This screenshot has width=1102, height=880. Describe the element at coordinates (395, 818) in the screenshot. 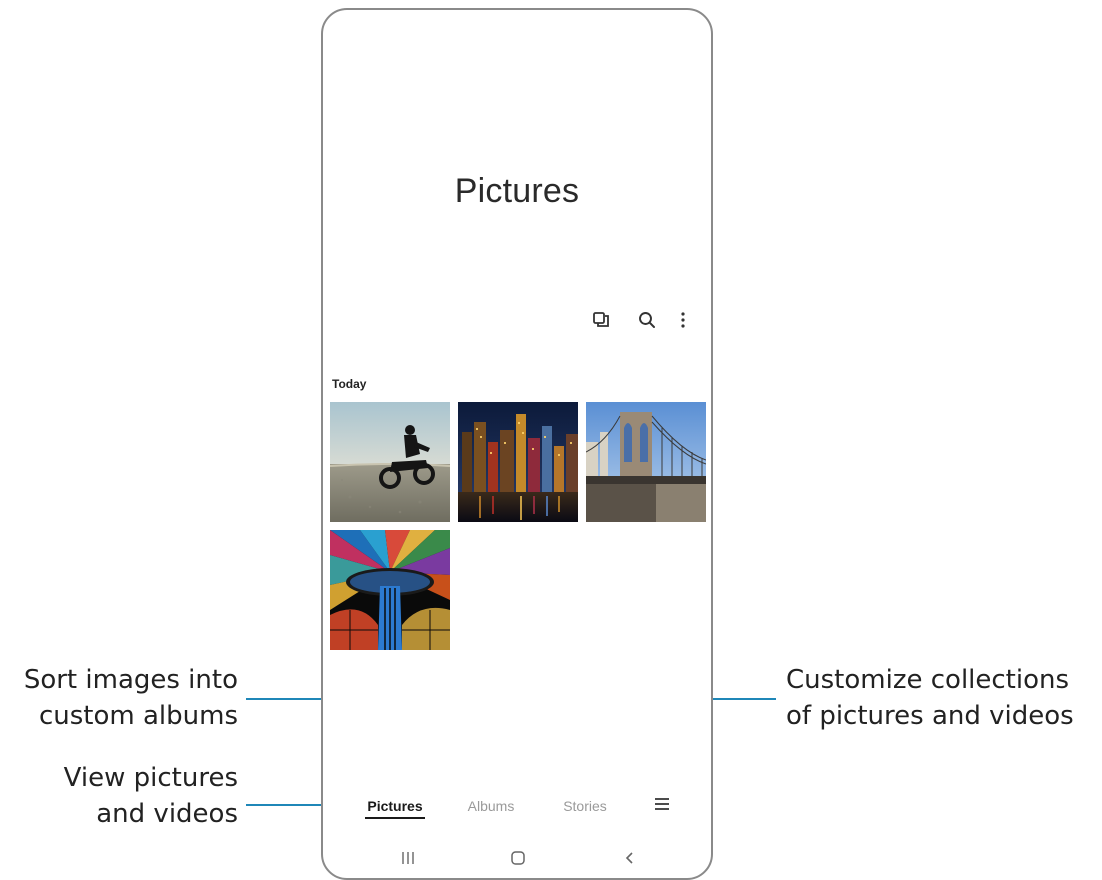

I see `tab-pictures-indicator` at that location.